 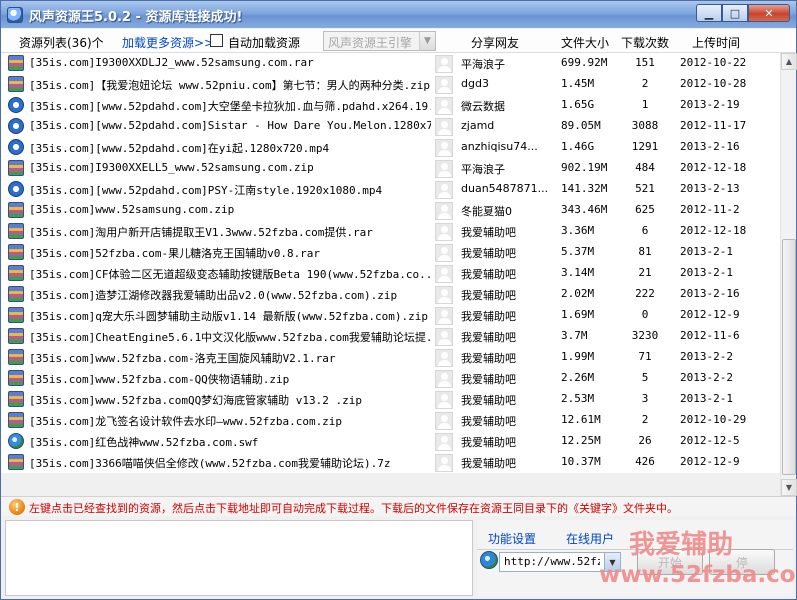 What do you see at coordinates (239, 558) in the screenshot?
I see `log-panel` at bounding box center [239, 558].